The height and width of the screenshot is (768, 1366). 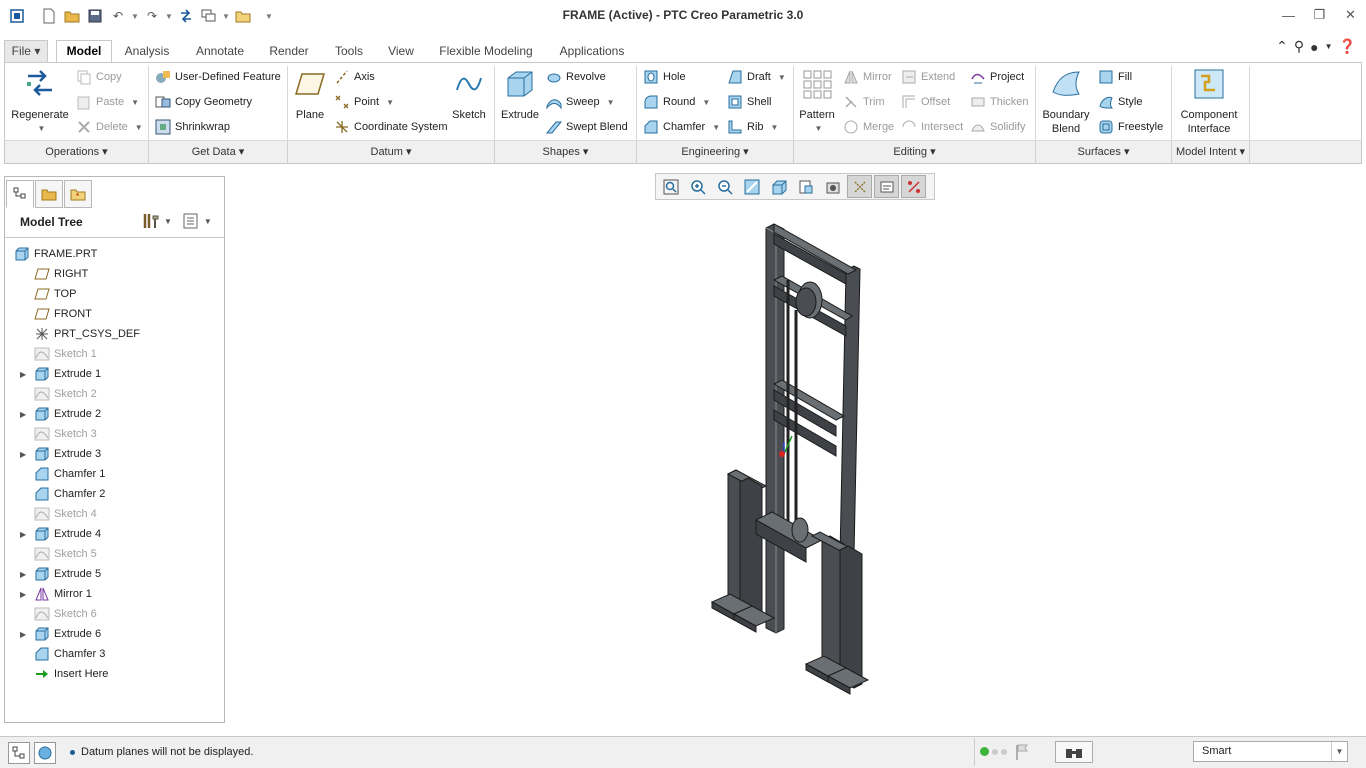 I want to click on flag-icon, so click(x=1022, y=752).